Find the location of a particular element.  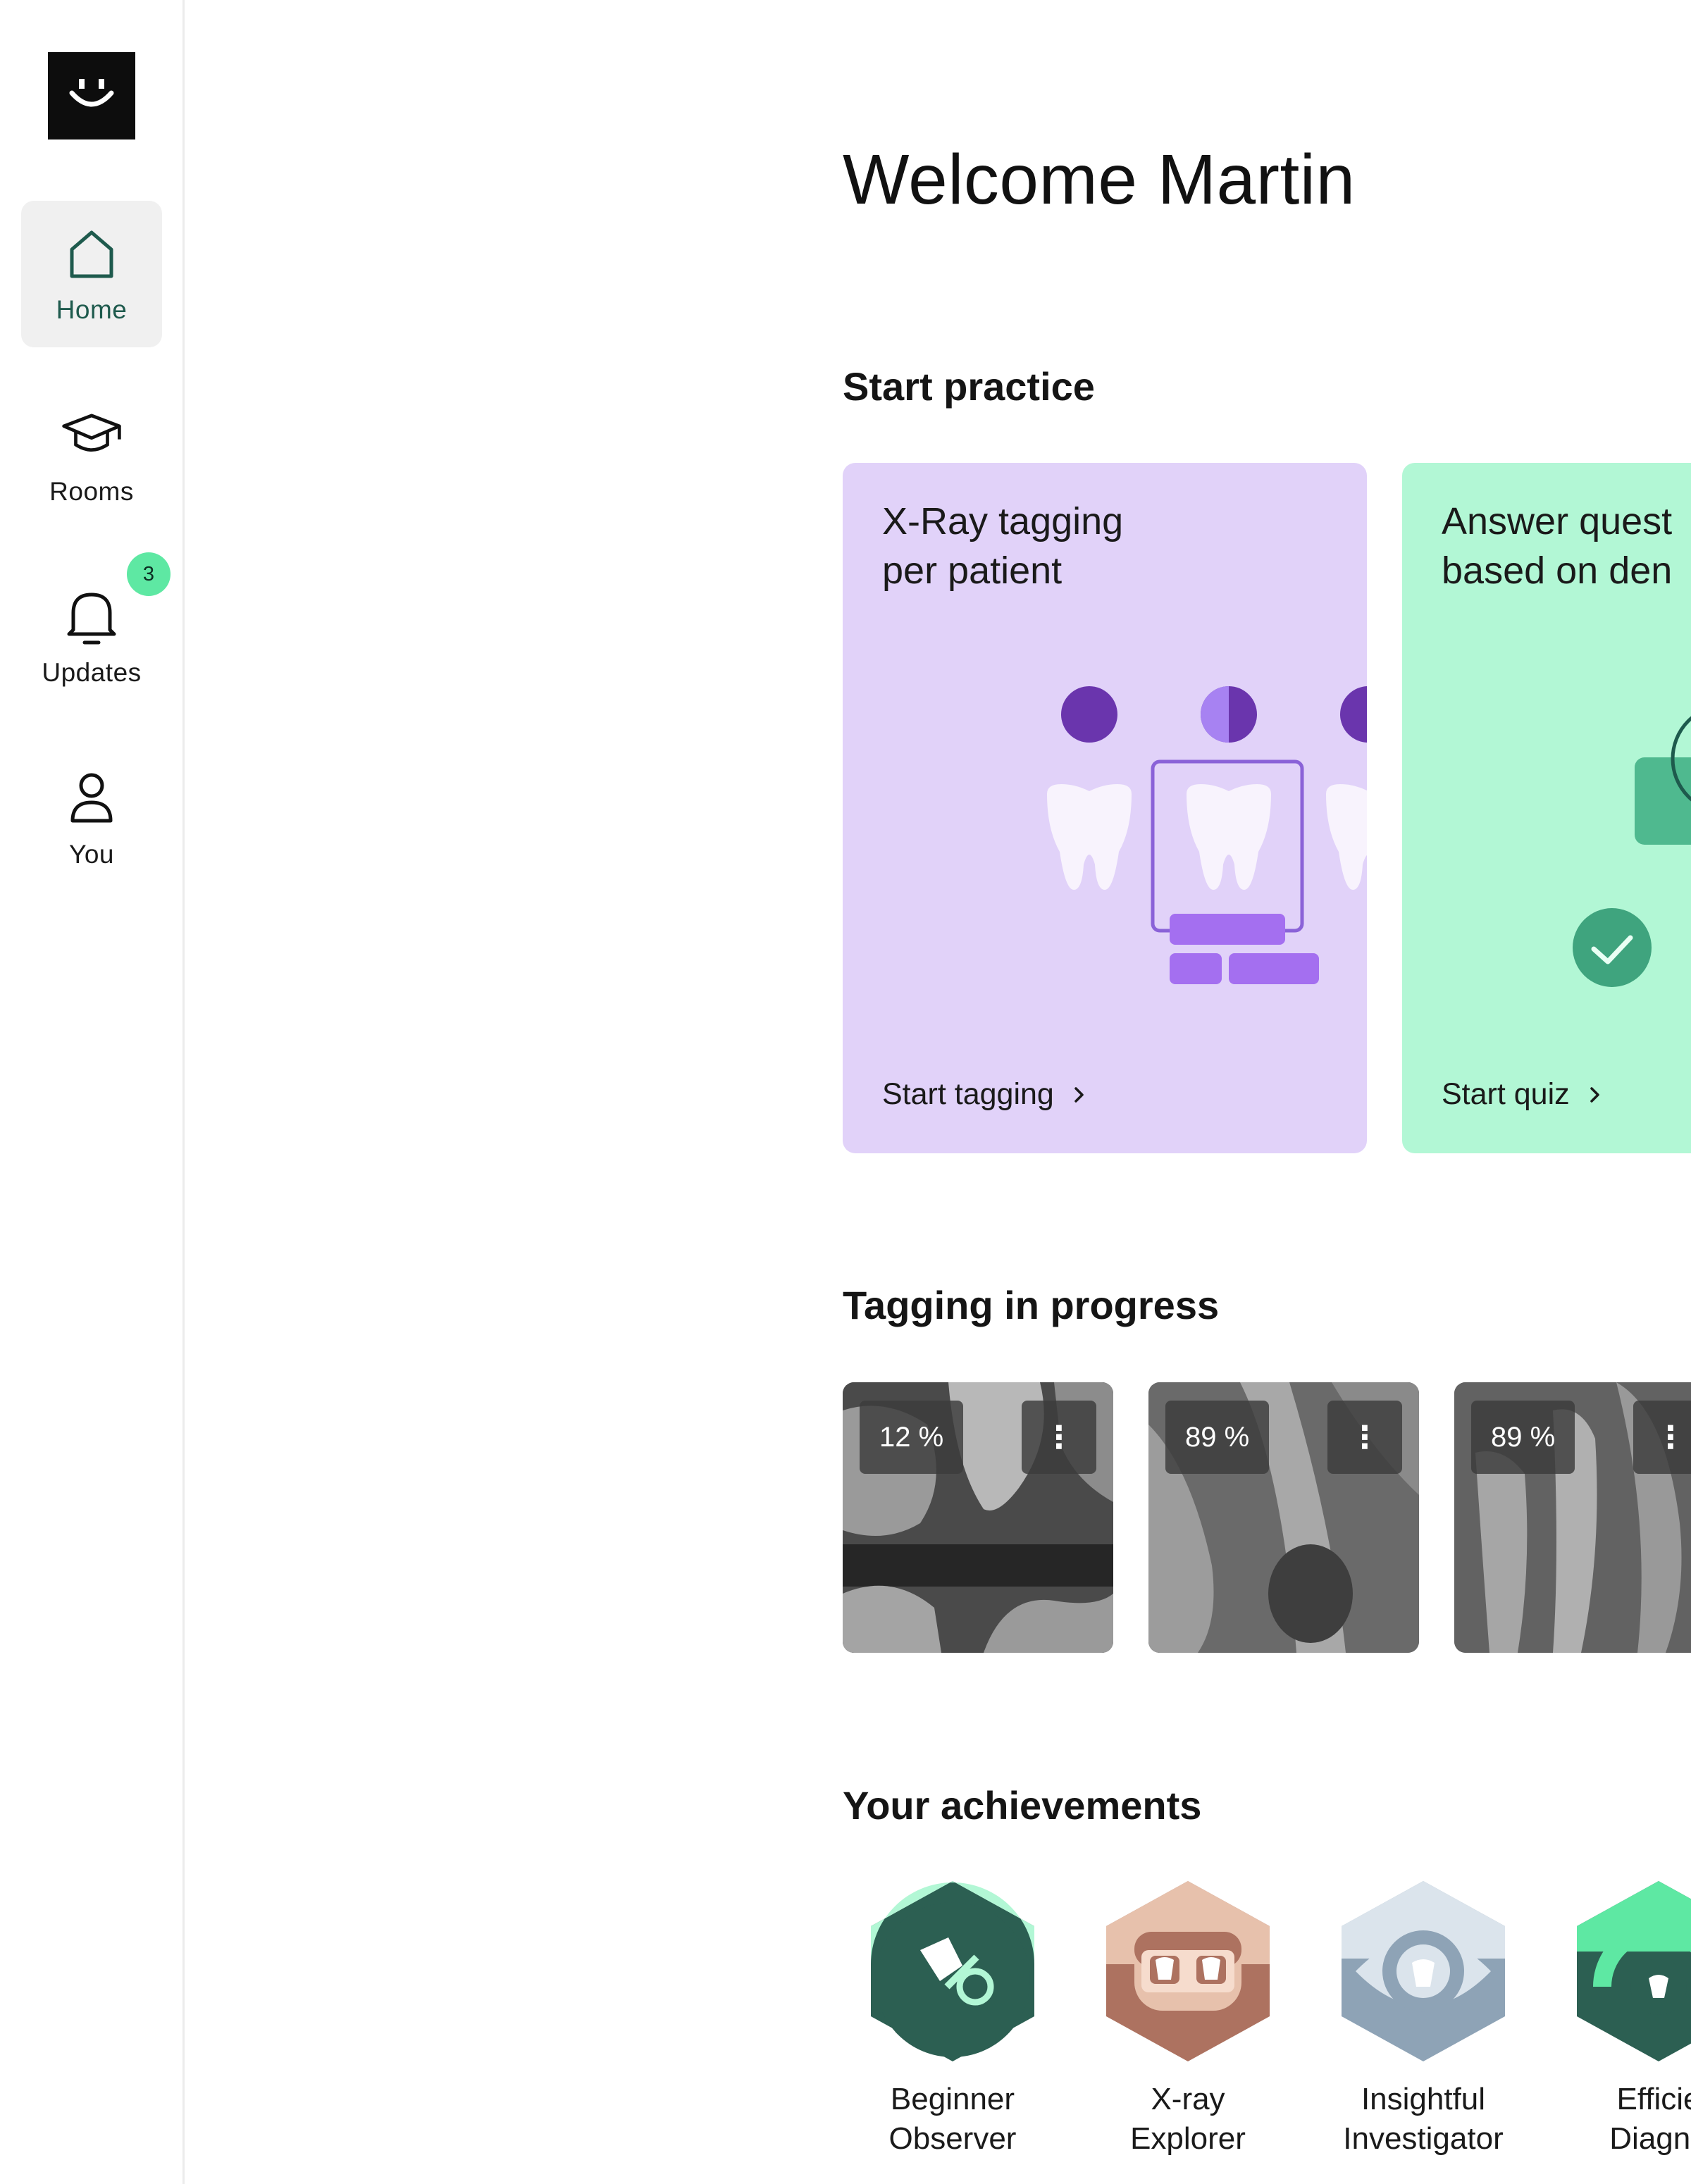

achievement-label: Efficie Diagno is located at coordinates (1650, 2119).